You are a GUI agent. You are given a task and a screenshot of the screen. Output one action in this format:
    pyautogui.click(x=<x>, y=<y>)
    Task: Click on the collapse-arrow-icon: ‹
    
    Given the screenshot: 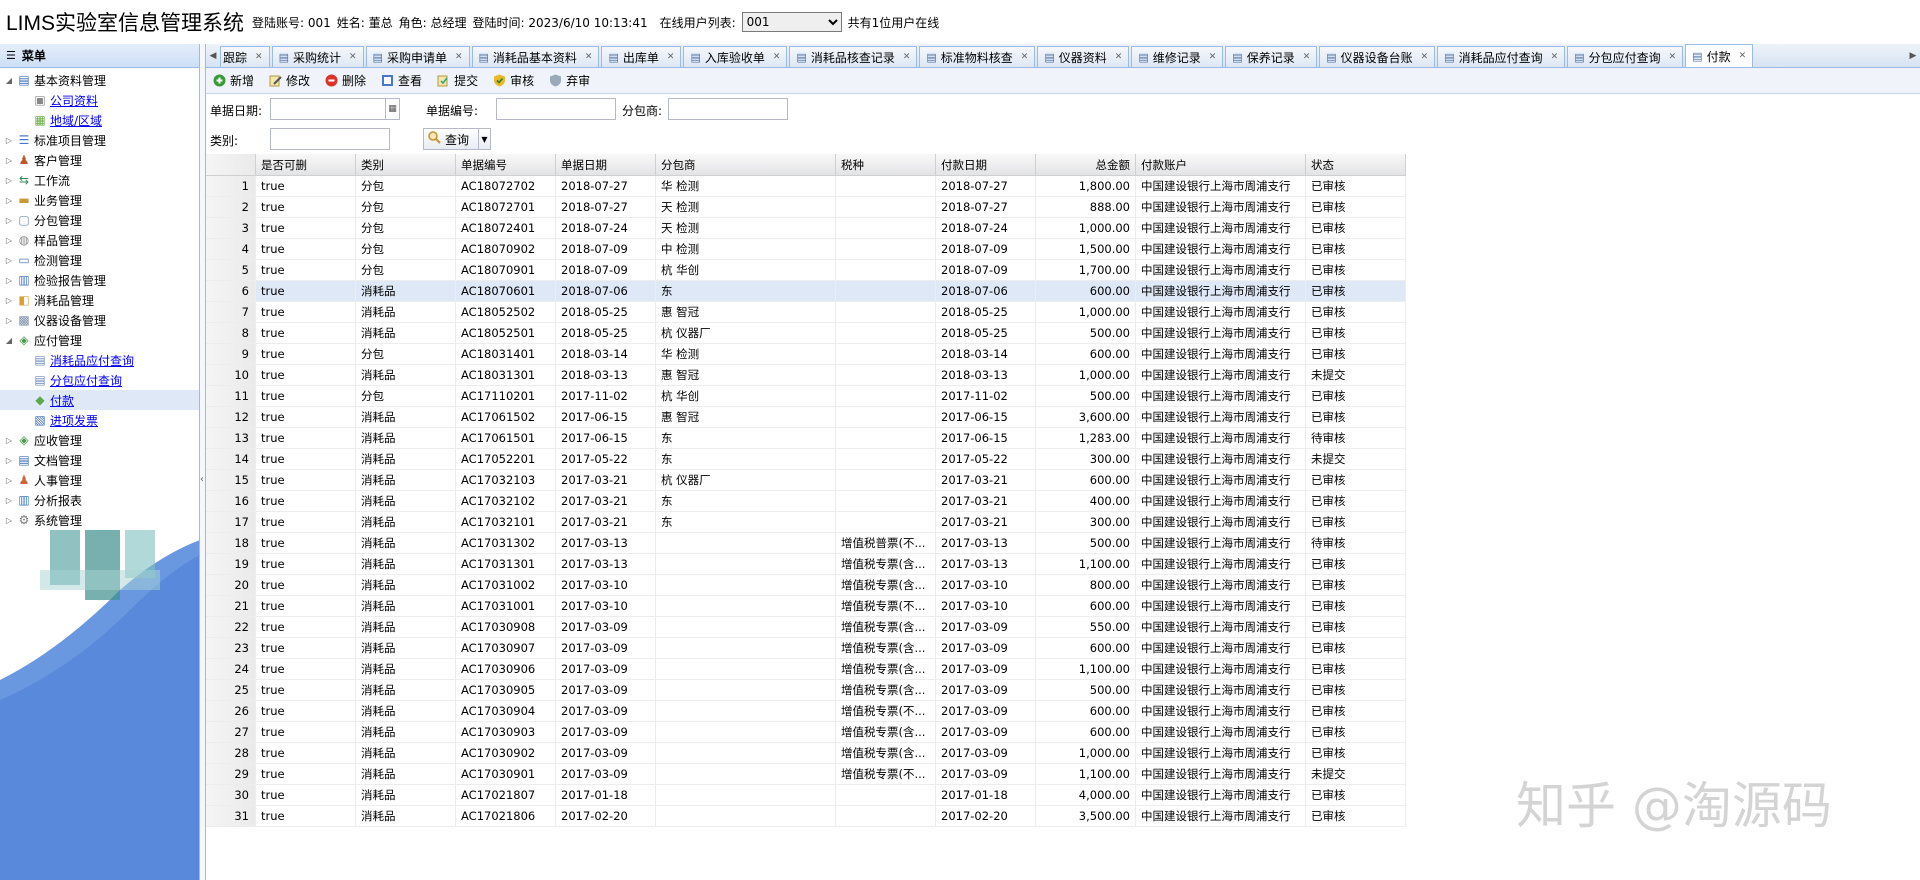 What is the action you would take?
    pyautogui.click(x=202, y=479)
    